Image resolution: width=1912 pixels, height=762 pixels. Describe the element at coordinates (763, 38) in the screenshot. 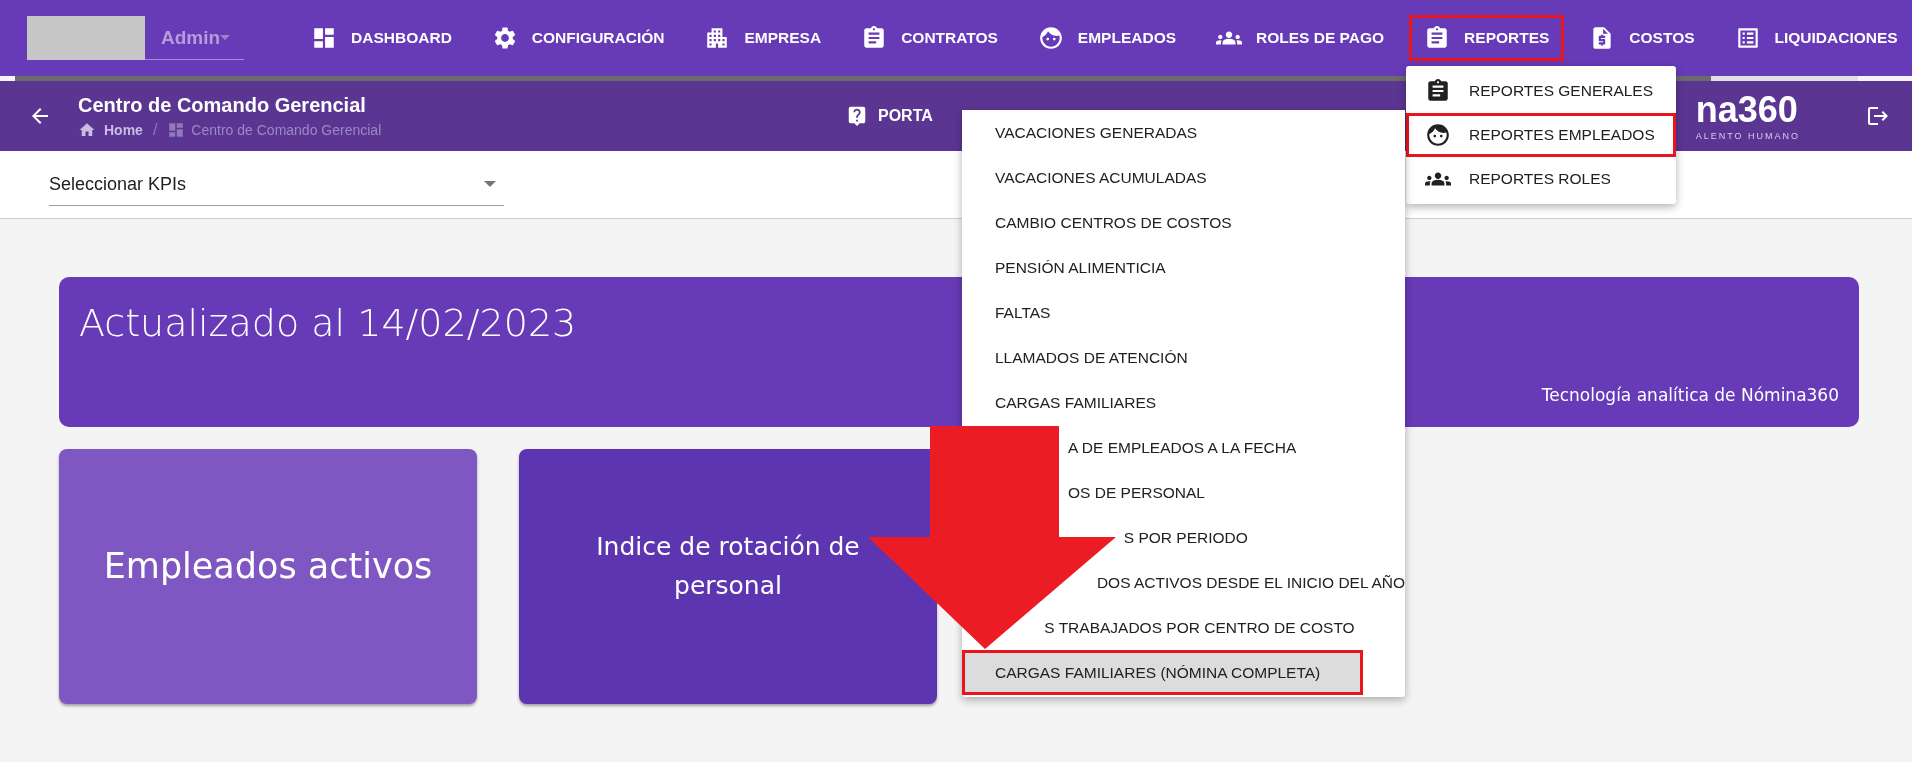

I see `nav-item: EMPRESA` at that location.